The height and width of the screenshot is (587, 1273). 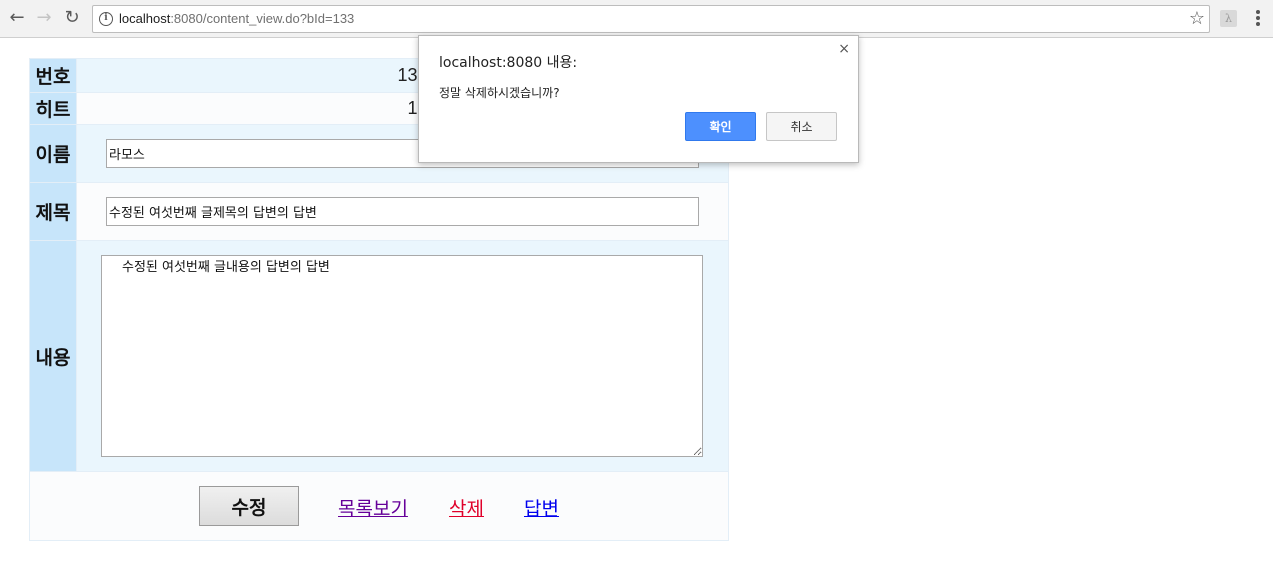 I want to click on title-input, so click(x=402, y=211).